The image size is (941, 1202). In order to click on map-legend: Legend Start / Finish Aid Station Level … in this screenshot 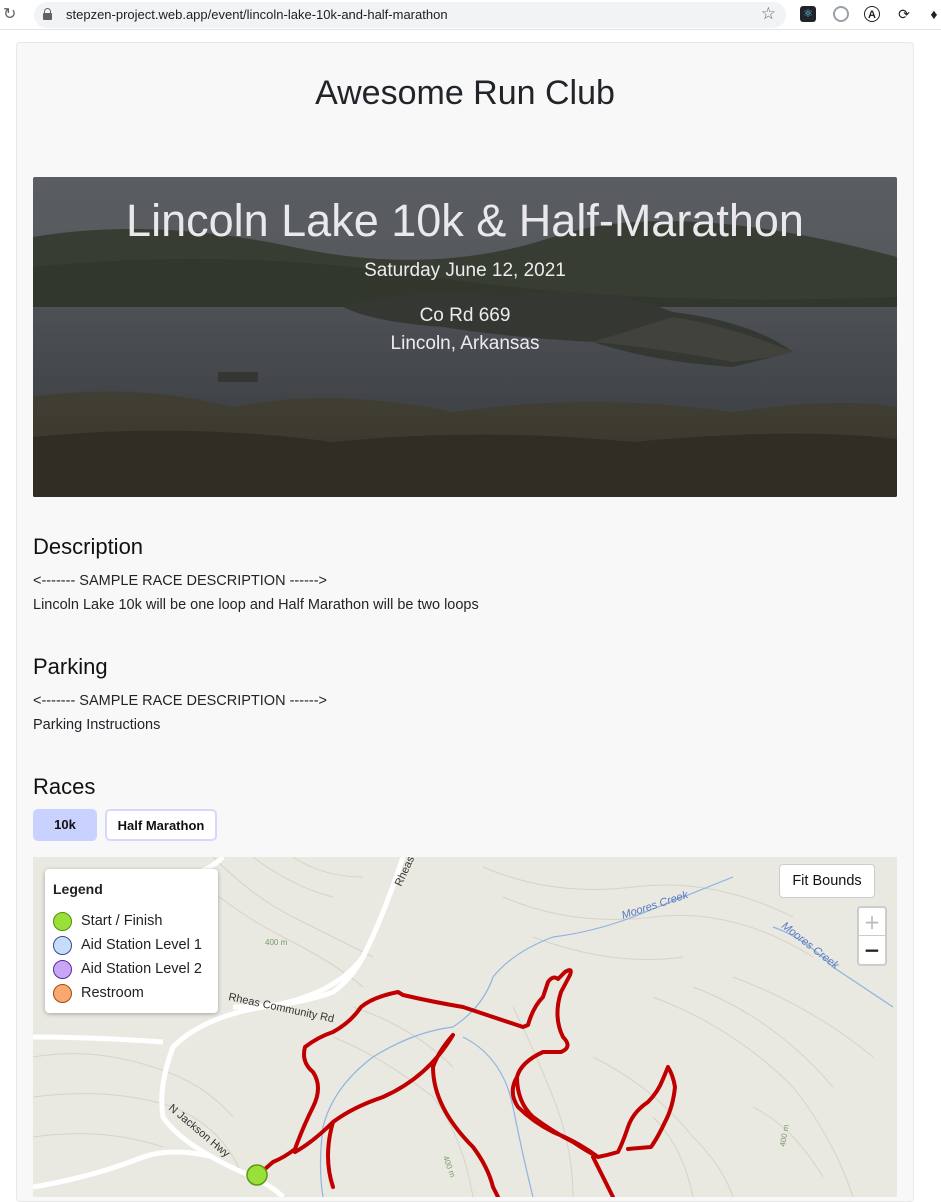, I will do `click(131, 941)`.